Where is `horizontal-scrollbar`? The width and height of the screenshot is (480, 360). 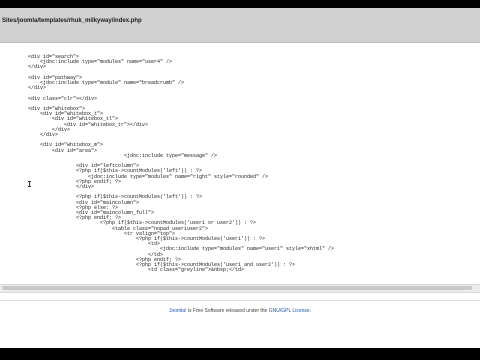 horizontal-scrollbar is located at coordinates (240, 288).